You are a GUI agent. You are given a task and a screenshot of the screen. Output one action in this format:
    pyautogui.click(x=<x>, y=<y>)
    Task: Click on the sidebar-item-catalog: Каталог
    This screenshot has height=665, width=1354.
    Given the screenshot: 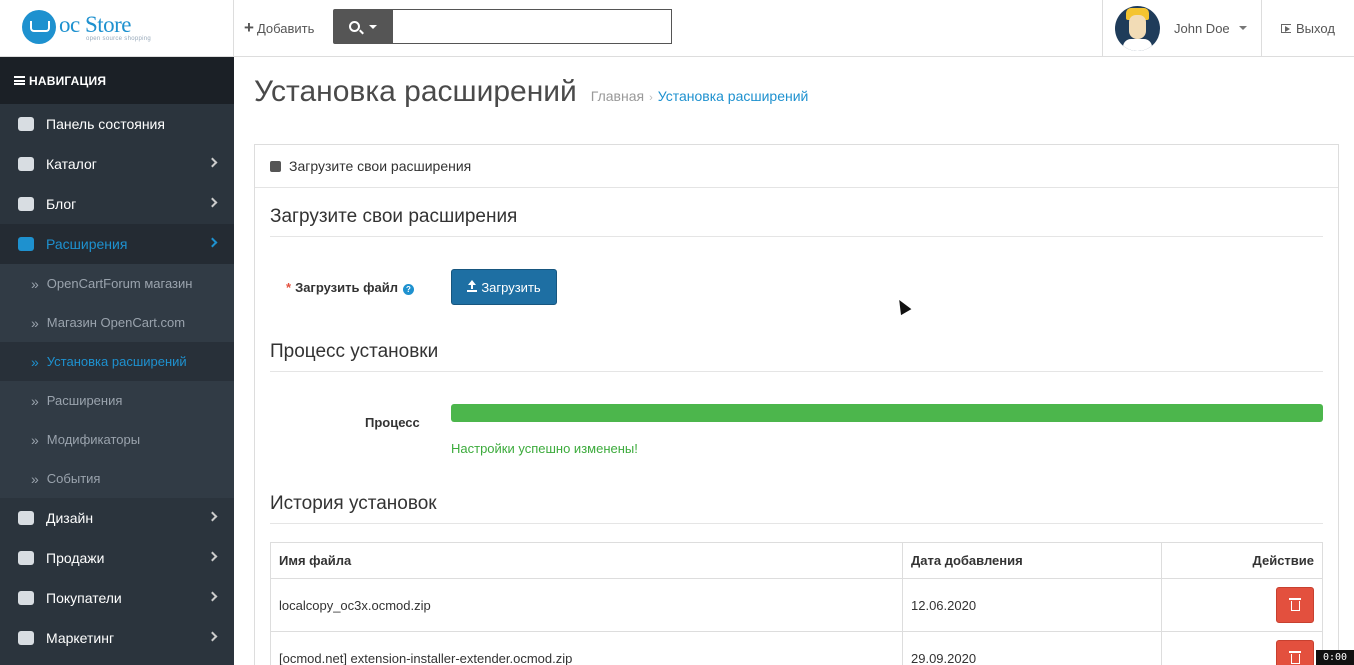 What is the action you would take?
    pyautogui.click(x=117, y=164)
    